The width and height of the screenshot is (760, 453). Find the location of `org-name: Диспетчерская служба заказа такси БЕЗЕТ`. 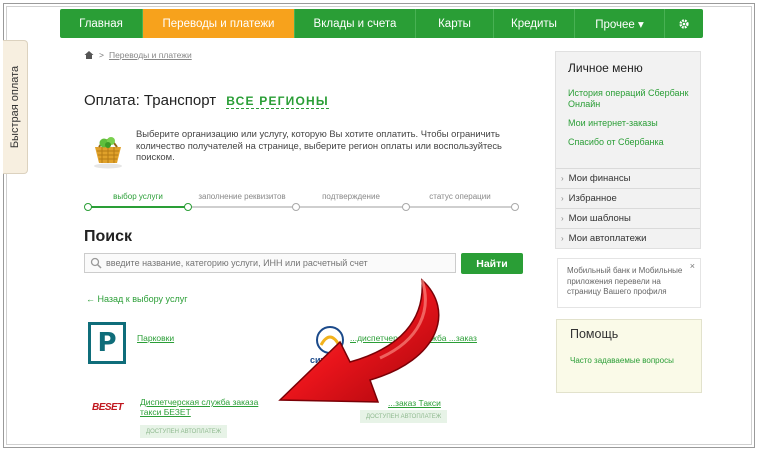

org-name: Диспетчерская служба заказа такси БЕЗЕТ is located at coordinates (210, 407).